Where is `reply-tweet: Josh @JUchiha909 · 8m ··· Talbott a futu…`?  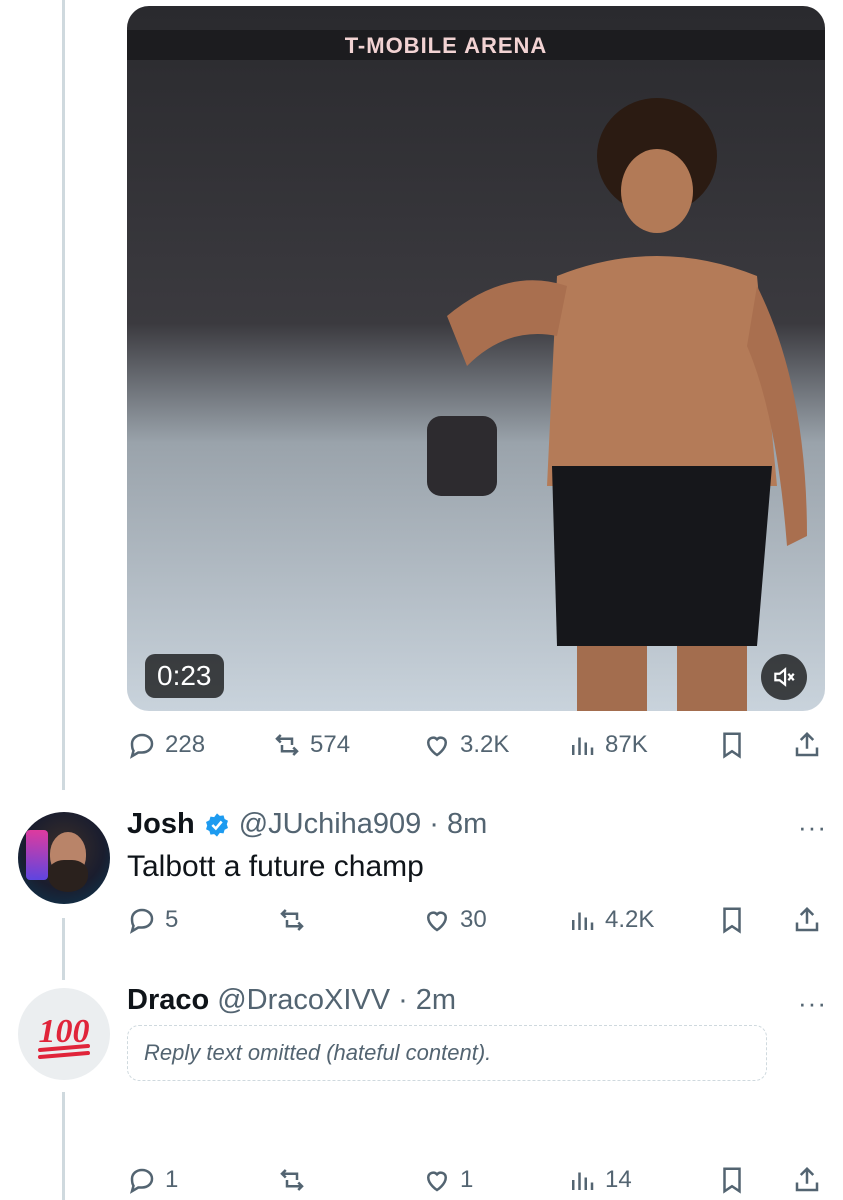
reply-tweet: Josh @JUchiha909 · 8m ··· Talbott a futu… is located at coordinates (477, 847).